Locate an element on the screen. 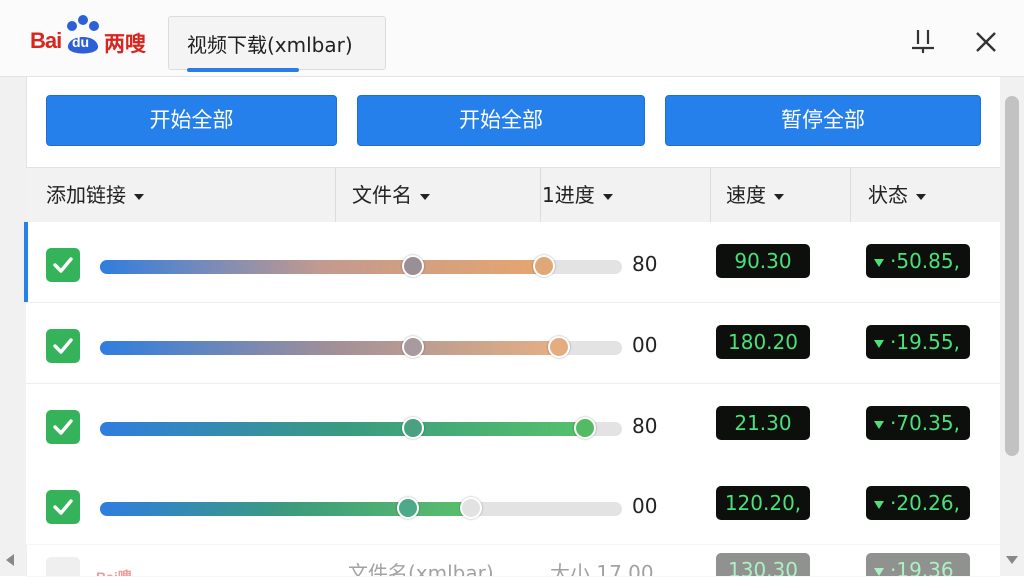  row-filename: 文件名(xmlbar) is located at coordinates (421, 569).